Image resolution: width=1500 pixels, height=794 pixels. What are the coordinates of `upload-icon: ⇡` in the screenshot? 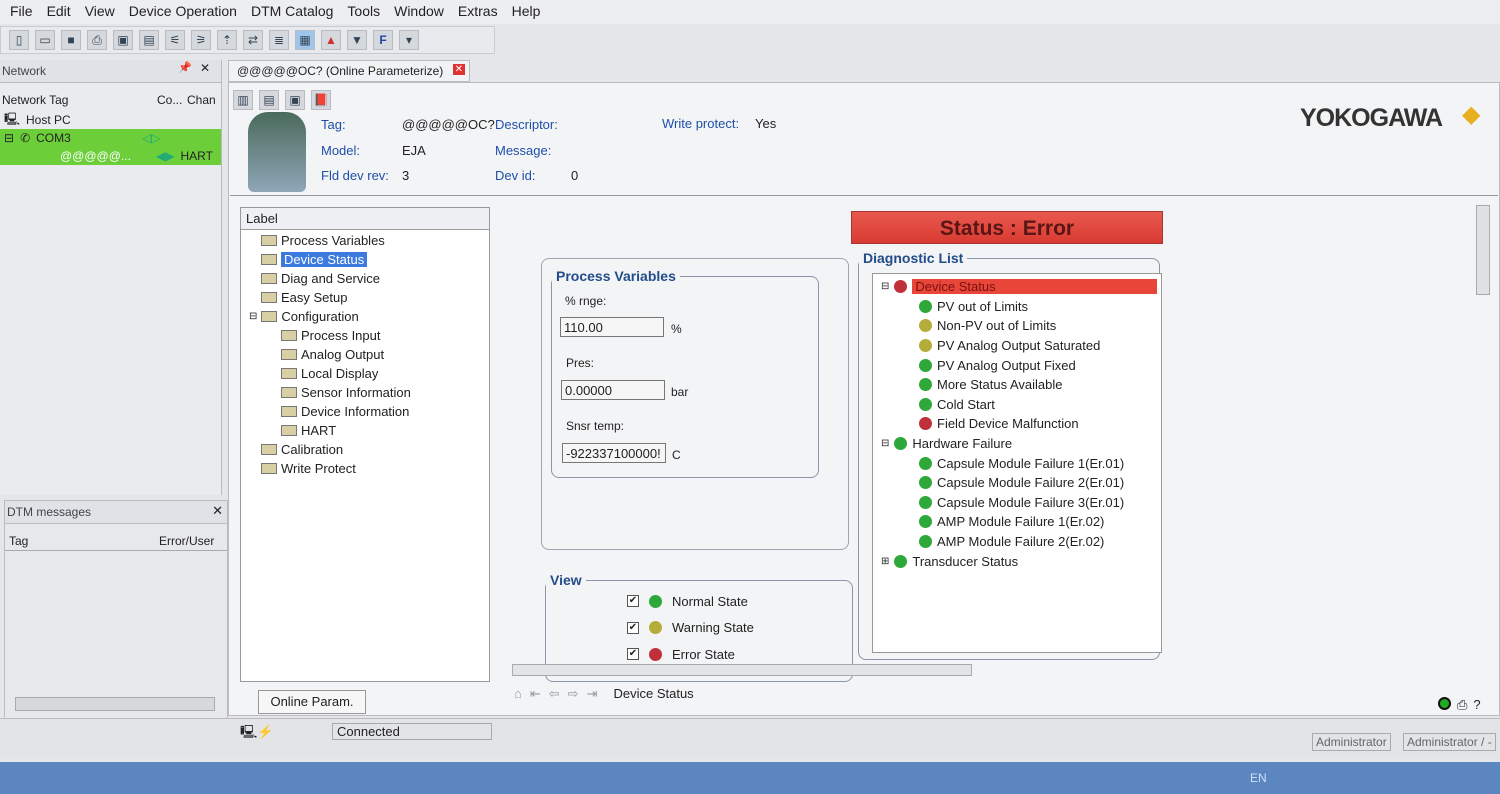 It's located at (227, 40).